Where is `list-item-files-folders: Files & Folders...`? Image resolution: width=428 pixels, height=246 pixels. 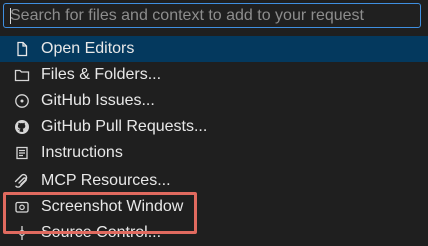 list-item-files-folders: Files & Folders... is located at coordinates (214, 75).